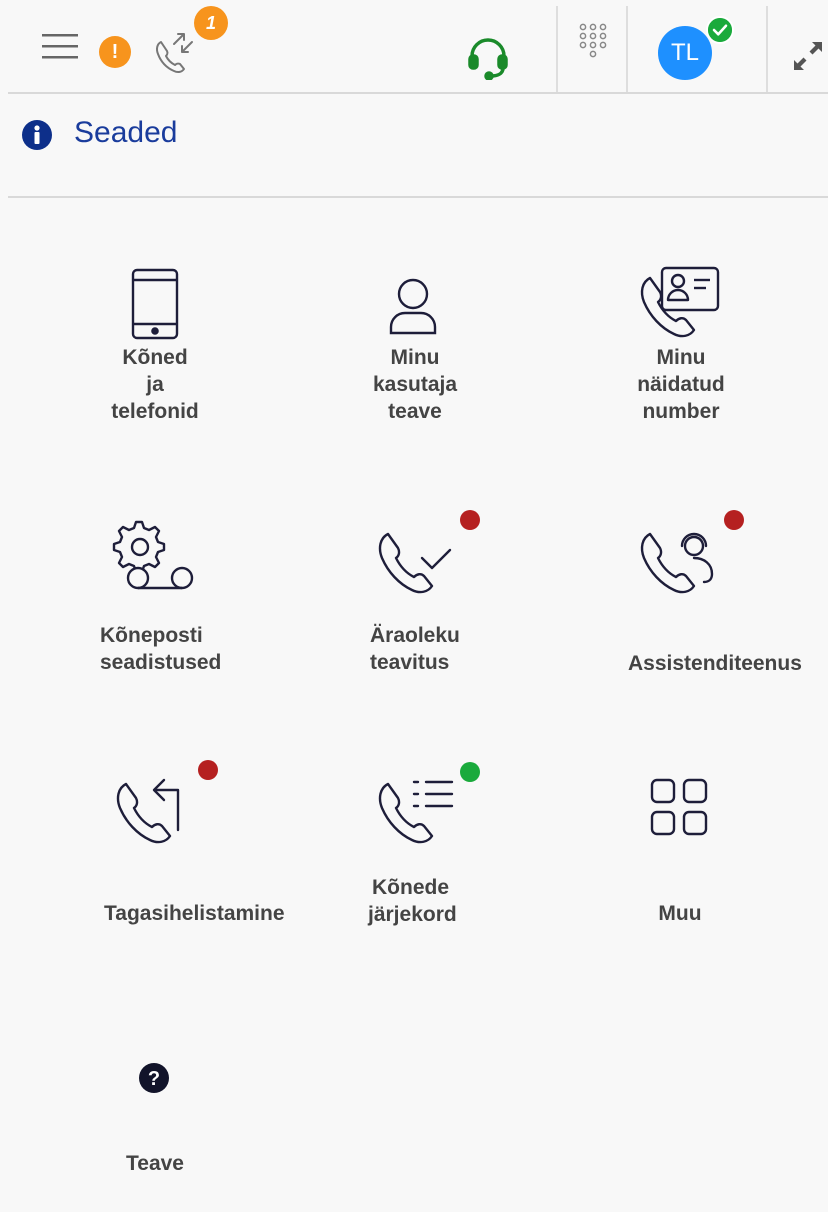  What do you see at coordinates (176, 56) in the screenshot?
I see `call-transfer-icon` at bounding box center [176, 56].